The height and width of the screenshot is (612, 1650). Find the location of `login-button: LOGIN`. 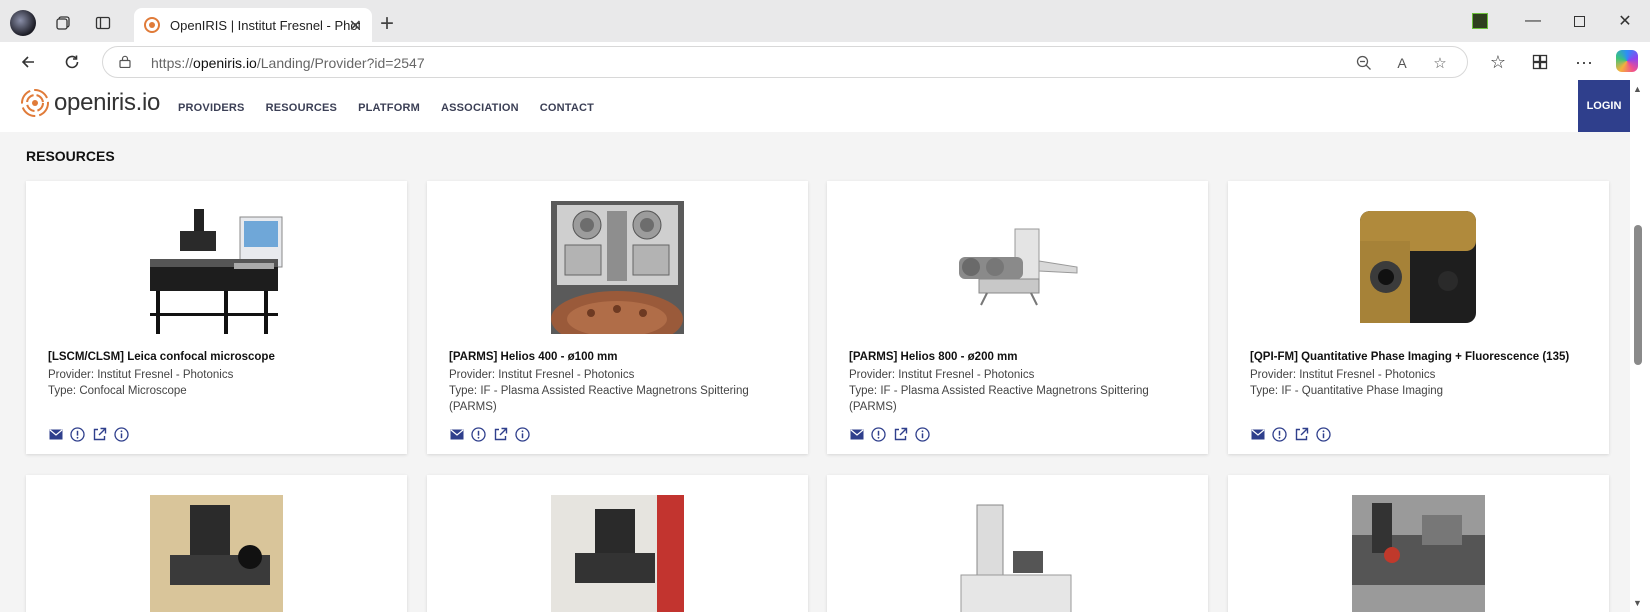

login-button: LOGIN is located at coordinates (1604, 106).